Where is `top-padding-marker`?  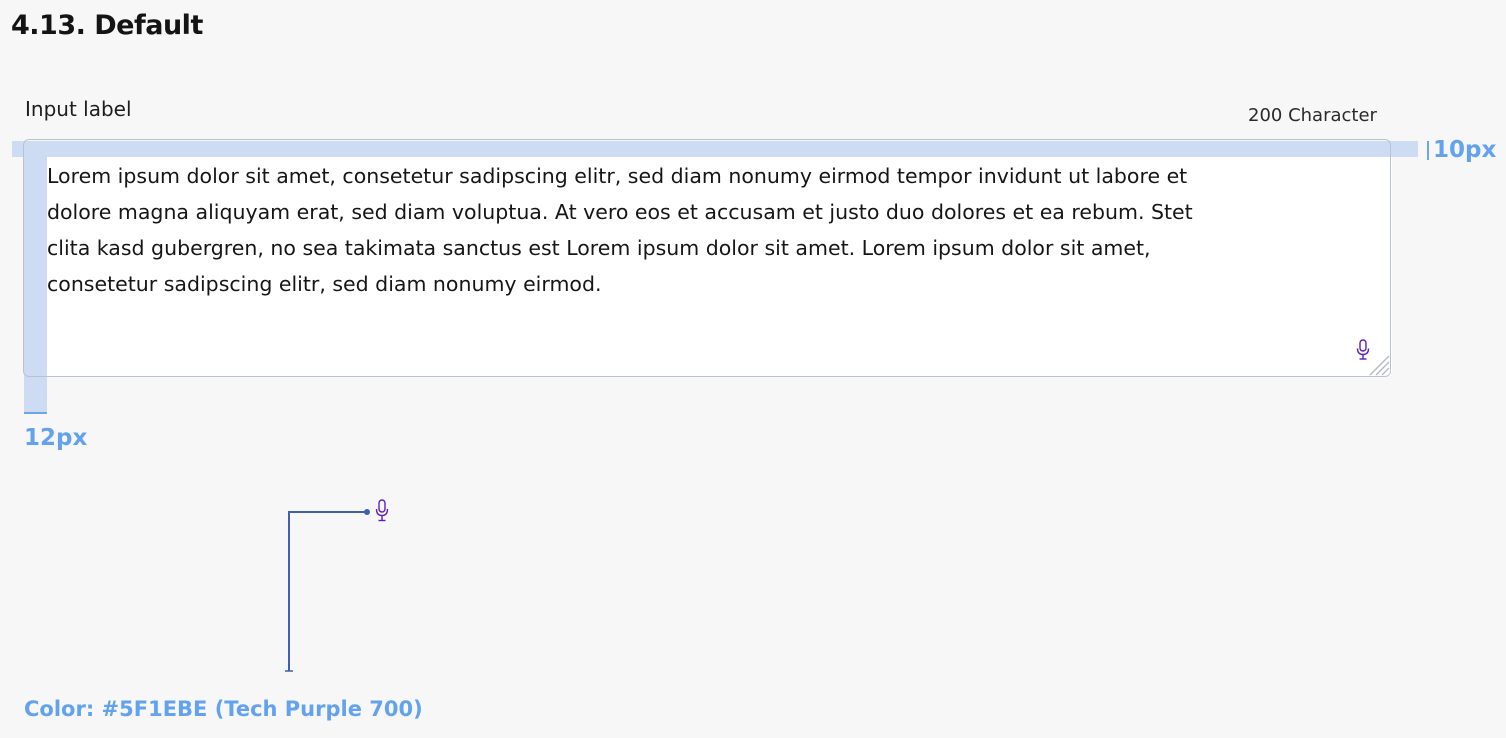
top-padding-marker is located at coordinates (1428, 150).